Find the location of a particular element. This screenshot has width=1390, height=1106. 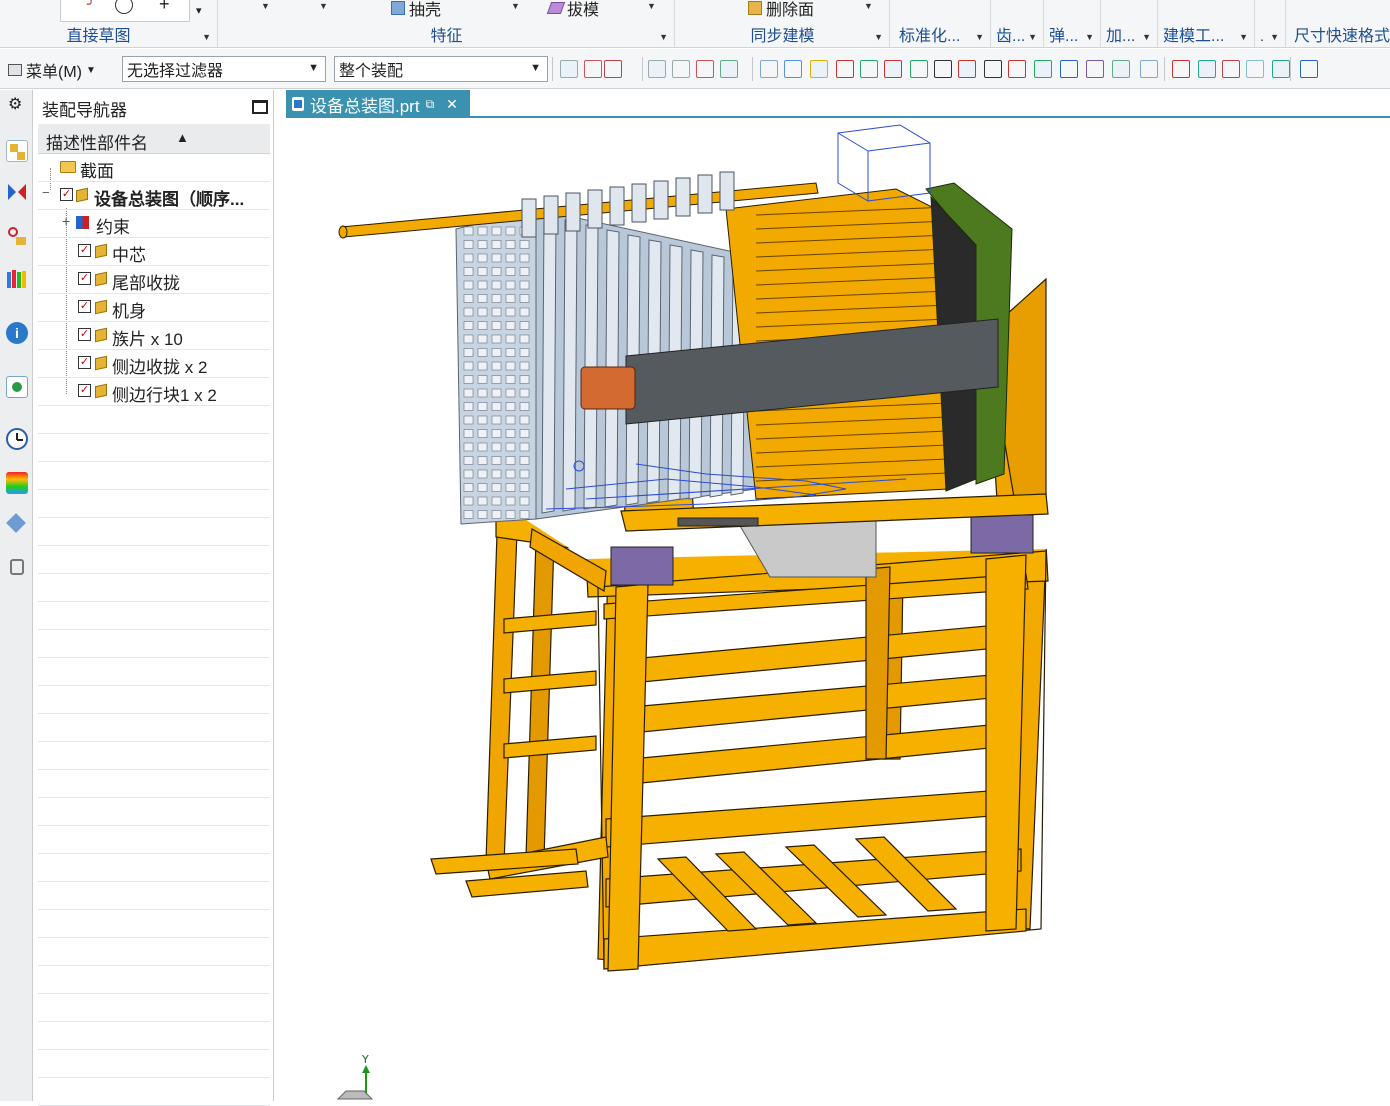

tree-row-component: ✓ 机身 is located at coordinates (154, 308).